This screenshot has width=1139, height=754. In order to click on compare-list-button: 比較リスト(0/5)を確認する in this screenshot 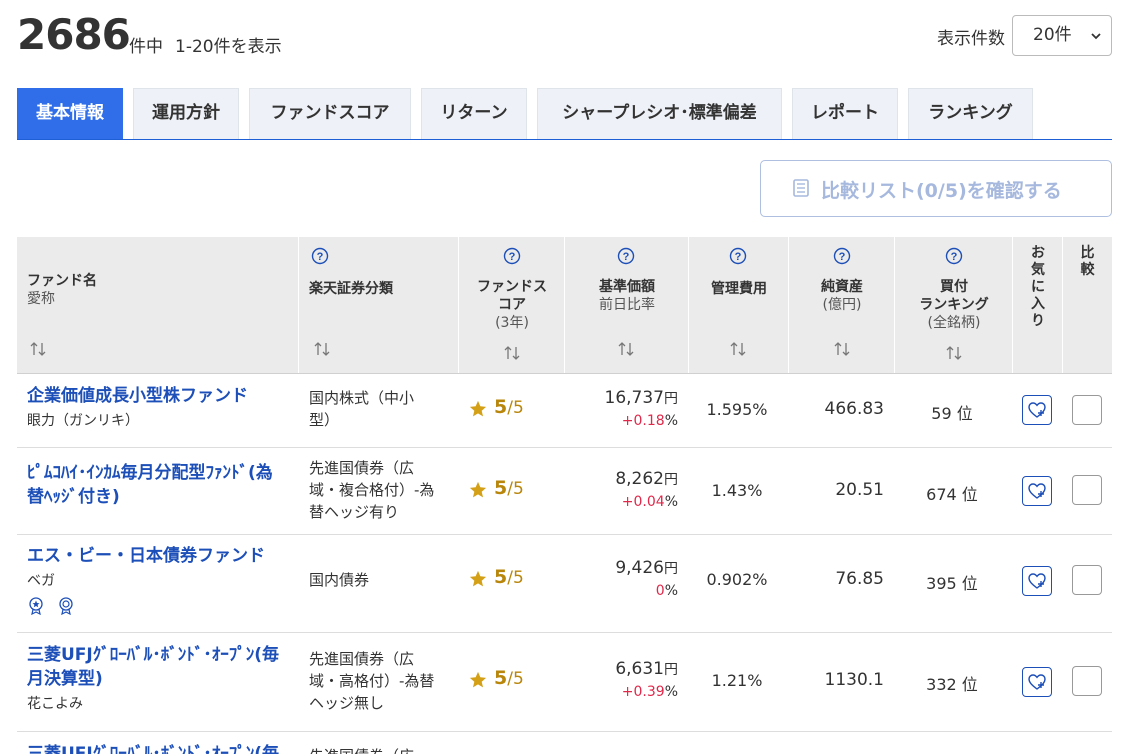, I will do `click(936, 188)`.